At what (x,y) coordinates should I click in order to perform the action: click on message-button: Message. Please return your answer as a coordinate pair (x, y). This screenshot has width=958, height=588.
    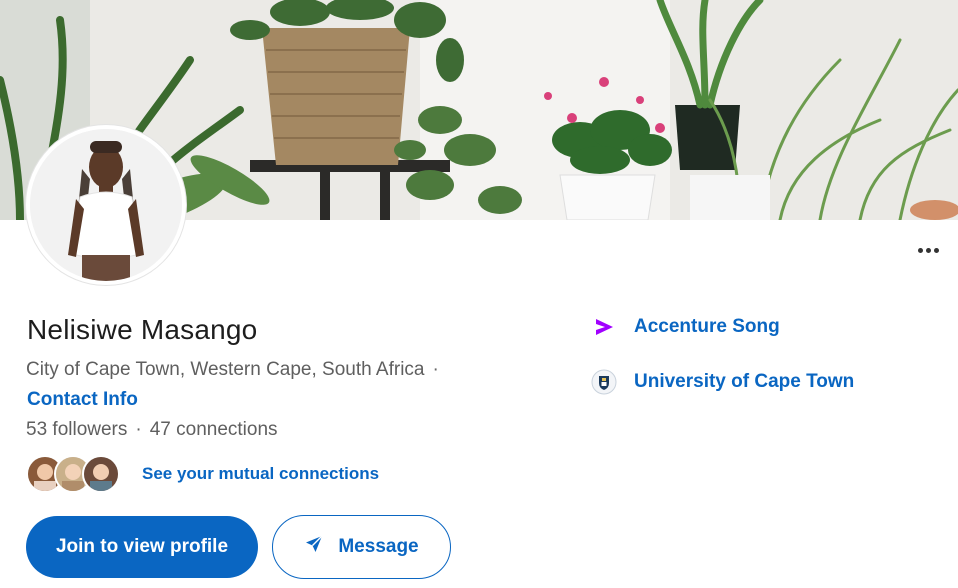
    Looking at the image, I should click on (361, 547).